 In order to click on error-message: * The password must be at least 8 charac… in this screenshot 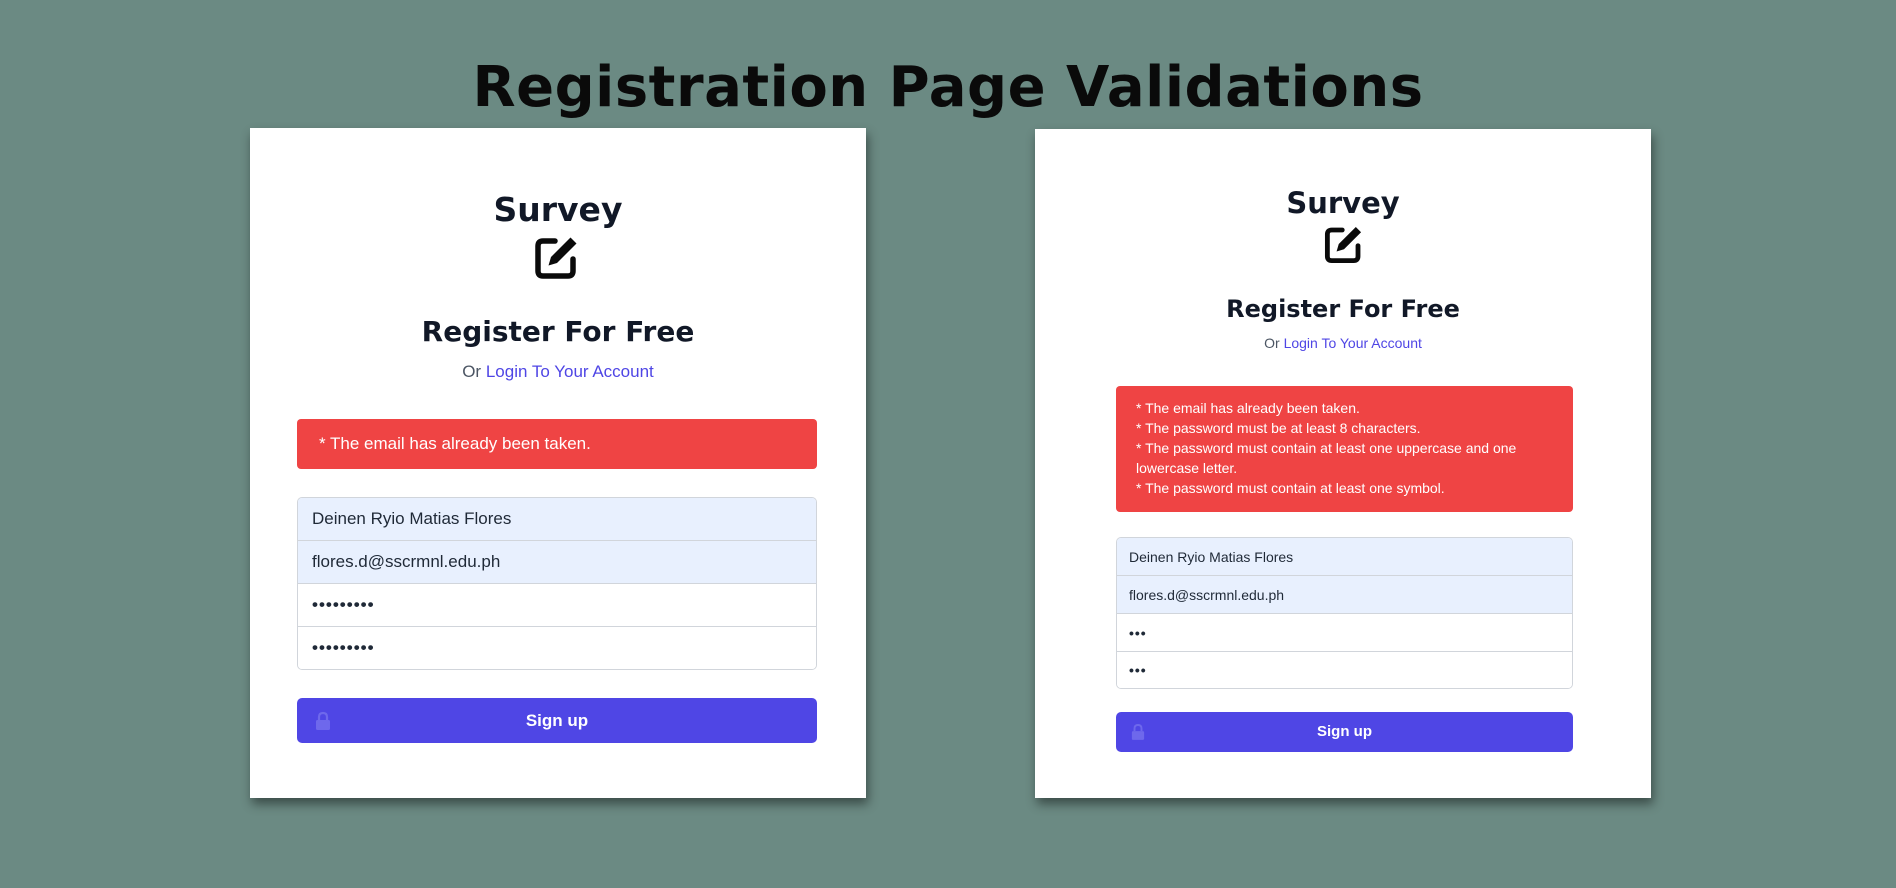, I will do `click(1278, 428)`.